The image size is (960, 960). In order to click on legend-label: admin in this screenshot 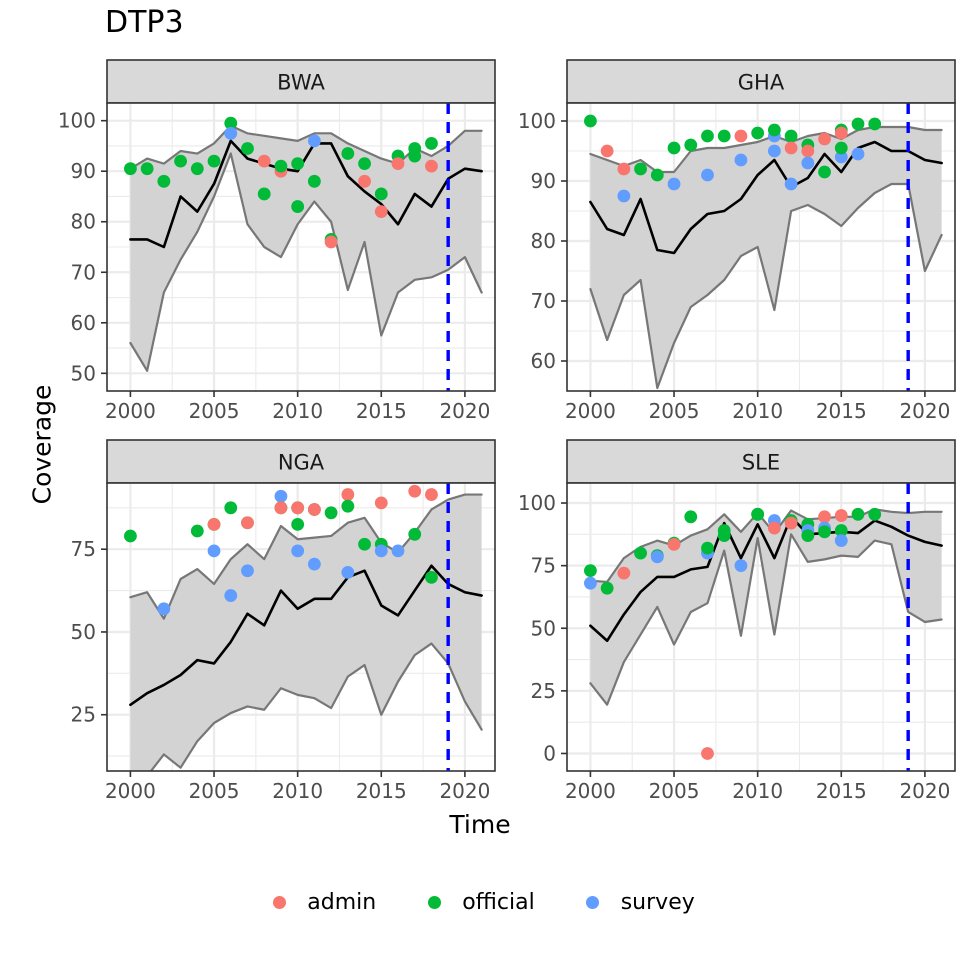, I will do `click(342, 902)`.